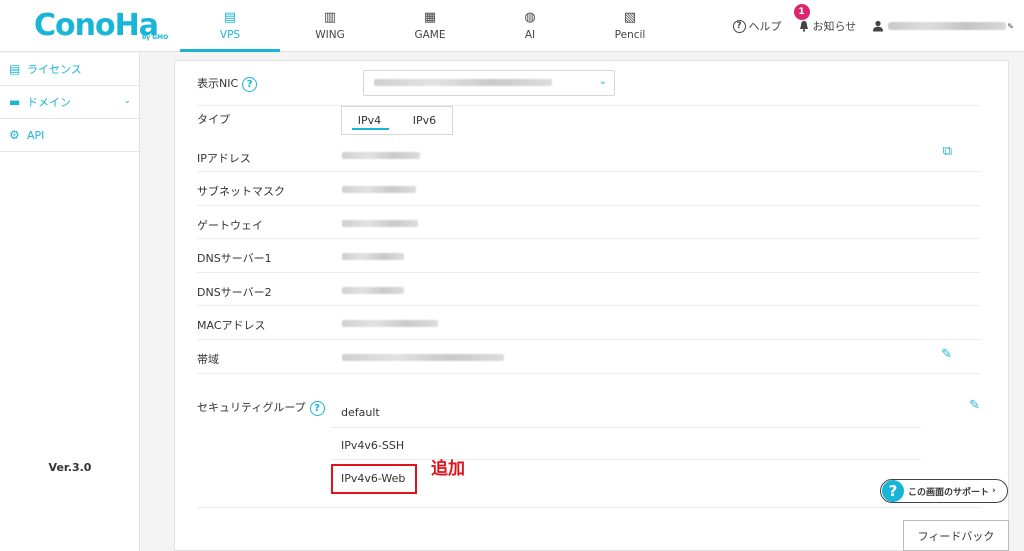  I want to click on row-nic: 表示NIC? ⌄, so click(588, 83).